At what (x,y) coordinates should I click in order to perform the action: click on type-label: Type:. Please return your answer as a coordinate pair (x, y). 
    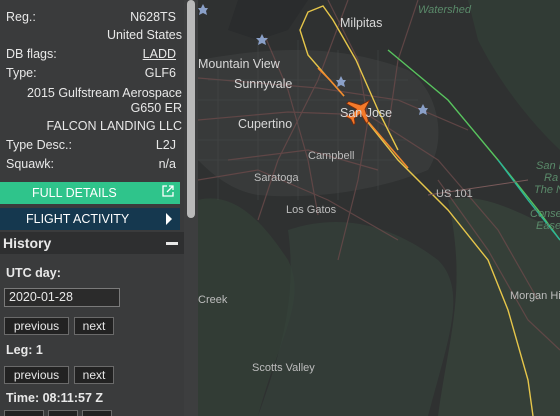
    Looking at the image, I should click on (21, 73).